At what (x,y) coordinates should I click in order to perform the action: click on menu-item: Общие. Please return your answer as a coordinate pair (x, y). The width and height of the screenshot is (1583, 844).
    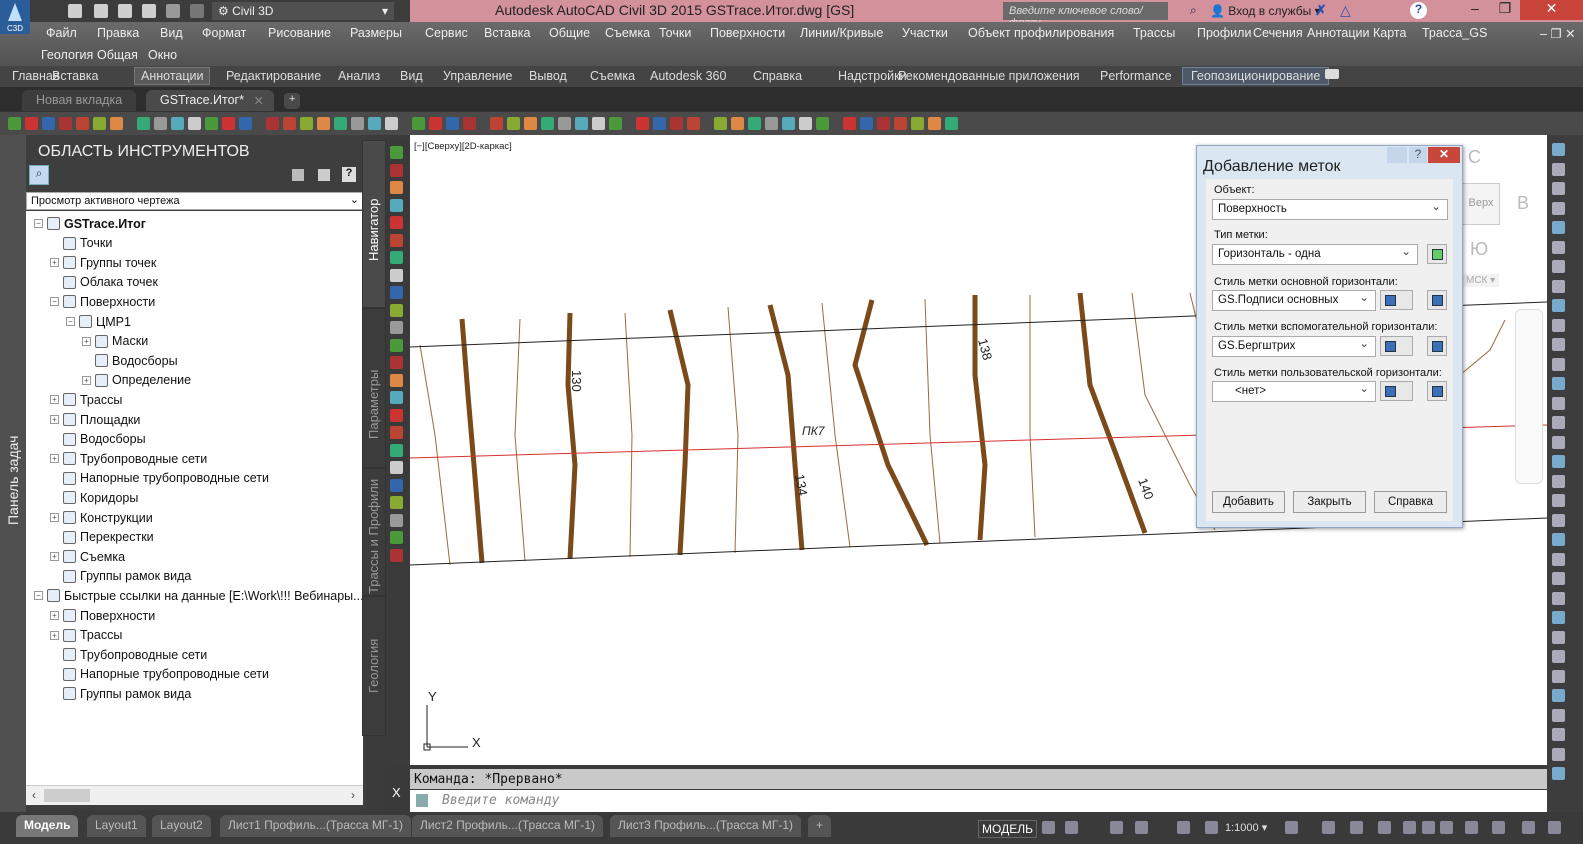
    Looking at the image, I should click on (569, 33).